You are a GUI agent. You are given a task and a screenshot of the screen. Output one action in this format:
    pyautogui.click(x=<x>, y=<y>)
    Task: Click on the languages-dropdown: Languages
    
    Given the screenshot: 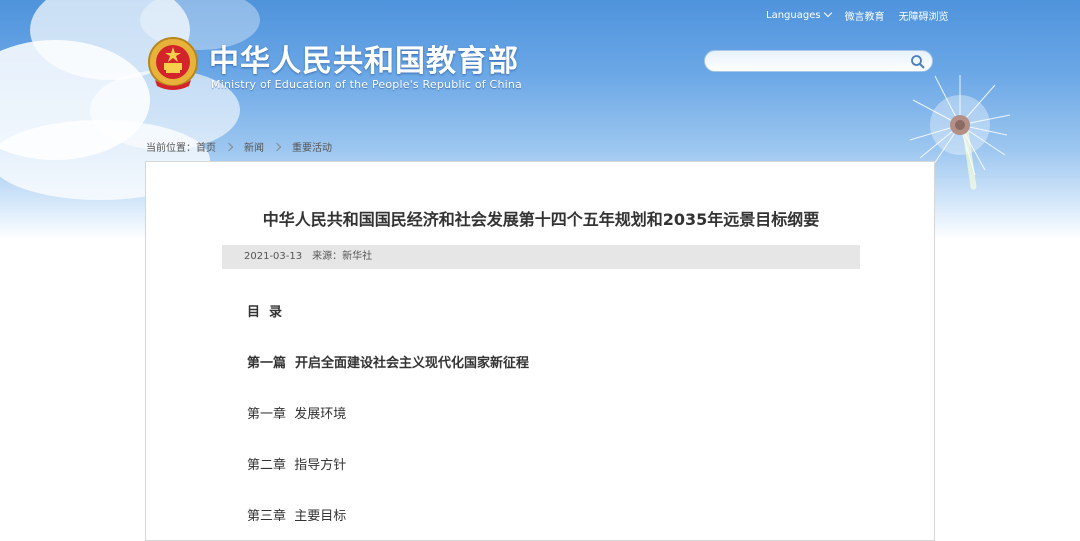 What is the action you would take?
    pyautogui.click(x=799, y=14)
    